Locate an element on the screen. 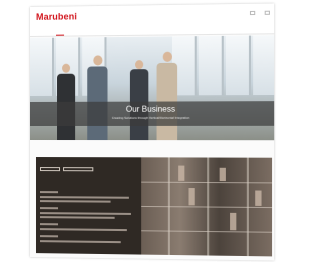 The image size is (320, 262). nav-item-our-business is located at coordinates (60, 32).